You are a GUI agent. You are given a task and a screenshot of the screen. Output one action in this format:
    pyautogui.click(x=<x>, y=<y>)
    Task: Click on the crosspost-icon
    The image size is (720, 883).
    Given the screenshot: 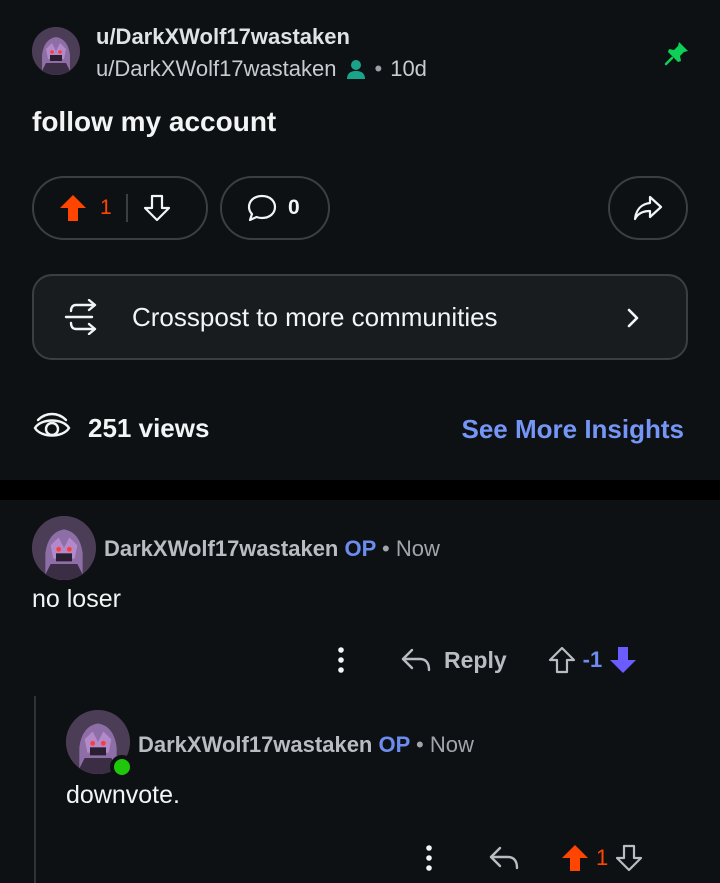 What is the action you would take?
    pyautogui.click(x=80, y=317)
    